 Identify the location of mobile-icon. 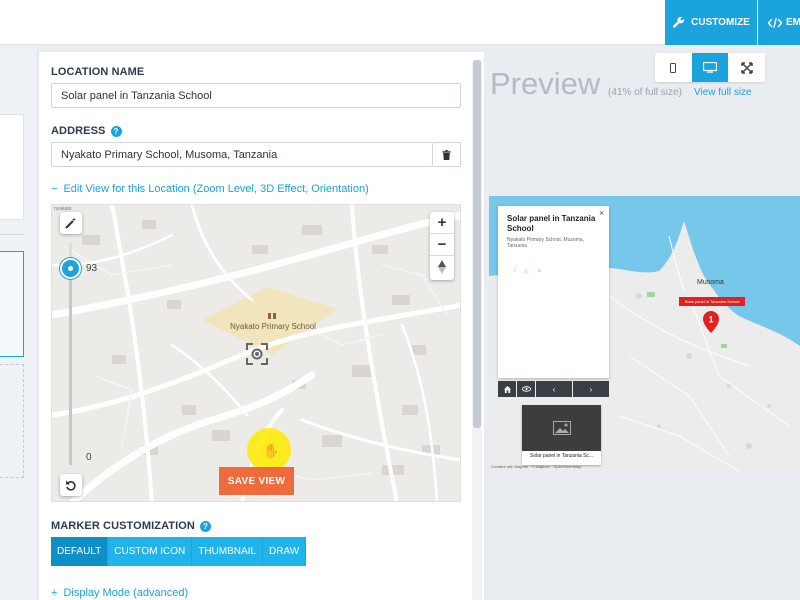
(673, 67).